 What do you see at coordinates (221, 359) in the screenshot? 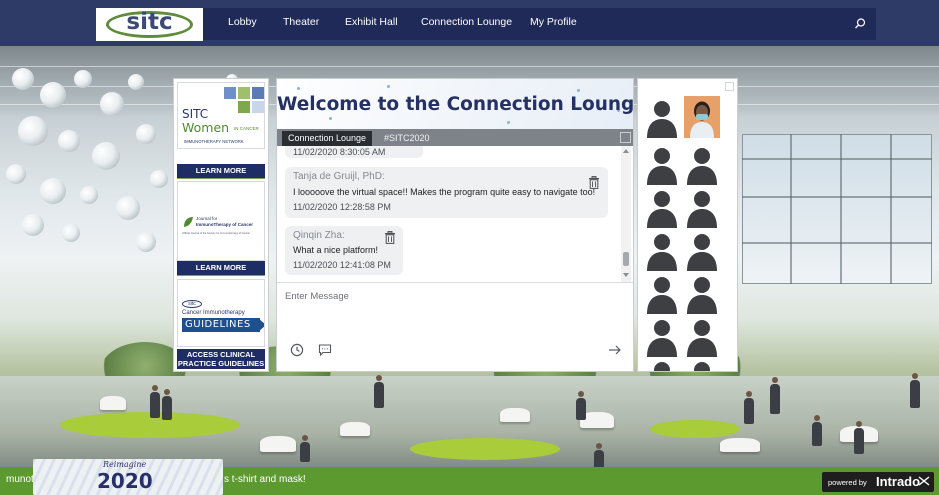
I see `access-guidelines-button: ACCESS CLINICAL PRACTICE GUIDELINES` at bounding box center [221, 359].